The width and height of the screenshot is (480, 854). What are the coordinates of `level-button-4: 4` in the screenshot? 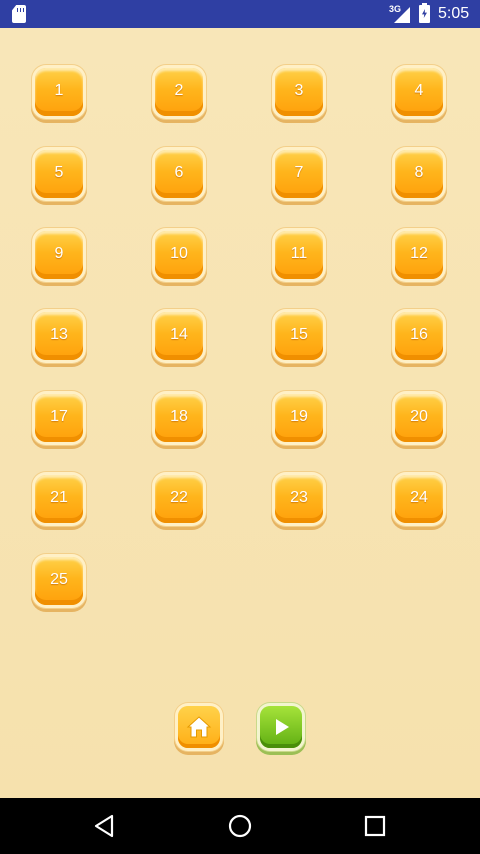 It's located at (419, 92).